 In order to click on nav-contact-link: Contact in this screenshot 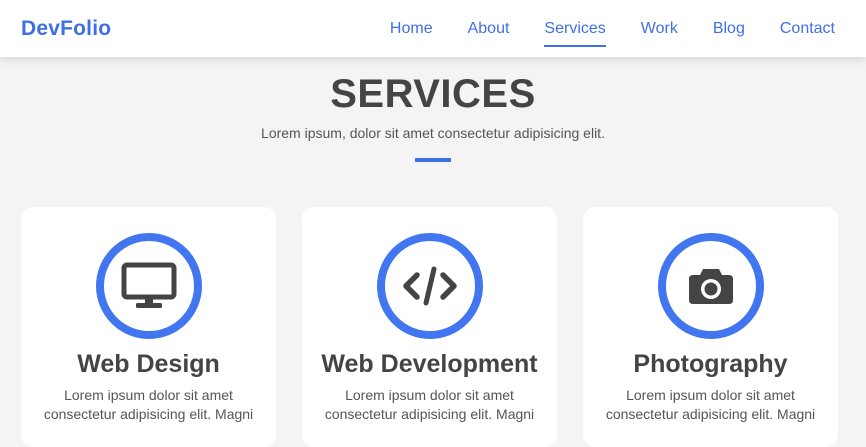, I will do `click(807, 29)`.